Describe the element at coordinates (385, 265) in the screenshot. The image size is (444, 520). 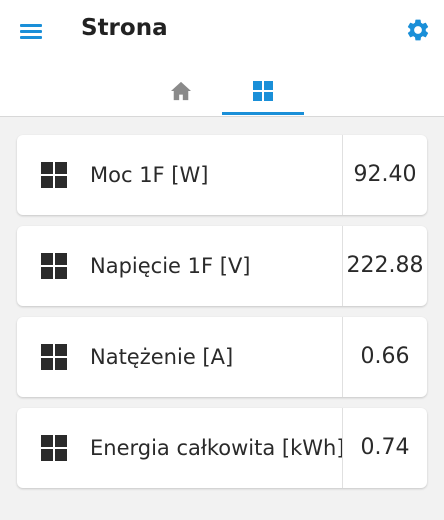
I see `card-value: 222.88` at that location.